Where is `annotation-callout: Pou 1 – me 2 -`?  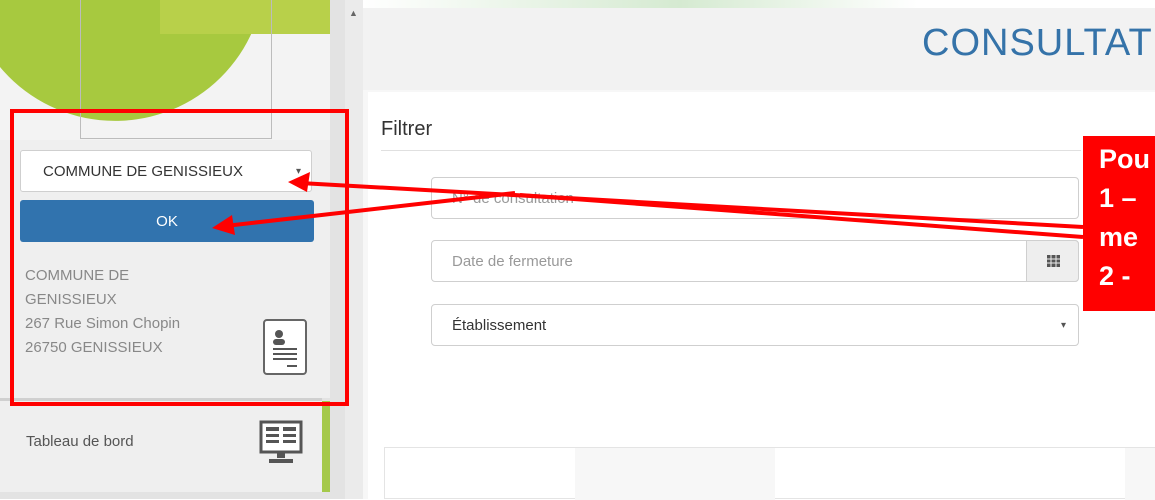 annotation-callout: Pou 1 – me 2 - is located at coordinates (1119, 223).